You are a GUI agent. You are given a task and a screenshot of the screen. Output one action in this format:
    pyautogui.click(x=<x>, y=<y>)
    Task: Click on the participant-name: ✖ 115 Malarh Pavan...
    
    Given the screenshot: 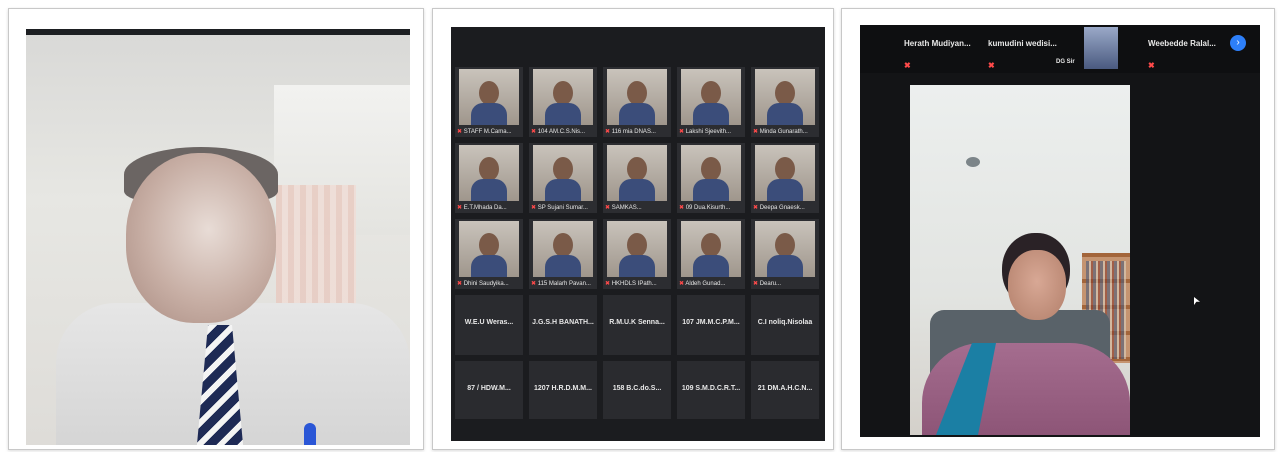 What is the action you would take?
    pyautogui.click(x=561, y=284)
    